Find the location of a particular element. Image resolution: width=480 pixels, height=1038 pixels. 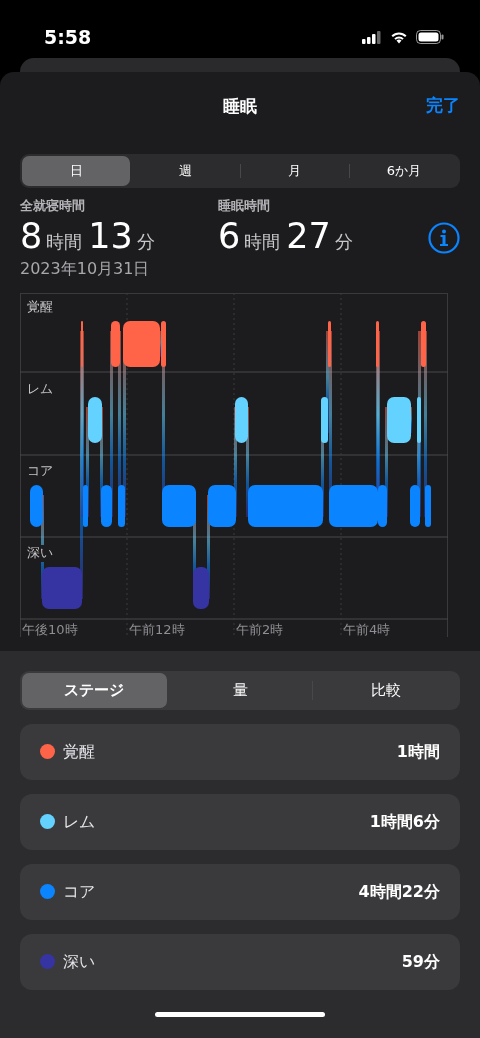

segment-tab: 比較 is located at coordinates (385, 690).